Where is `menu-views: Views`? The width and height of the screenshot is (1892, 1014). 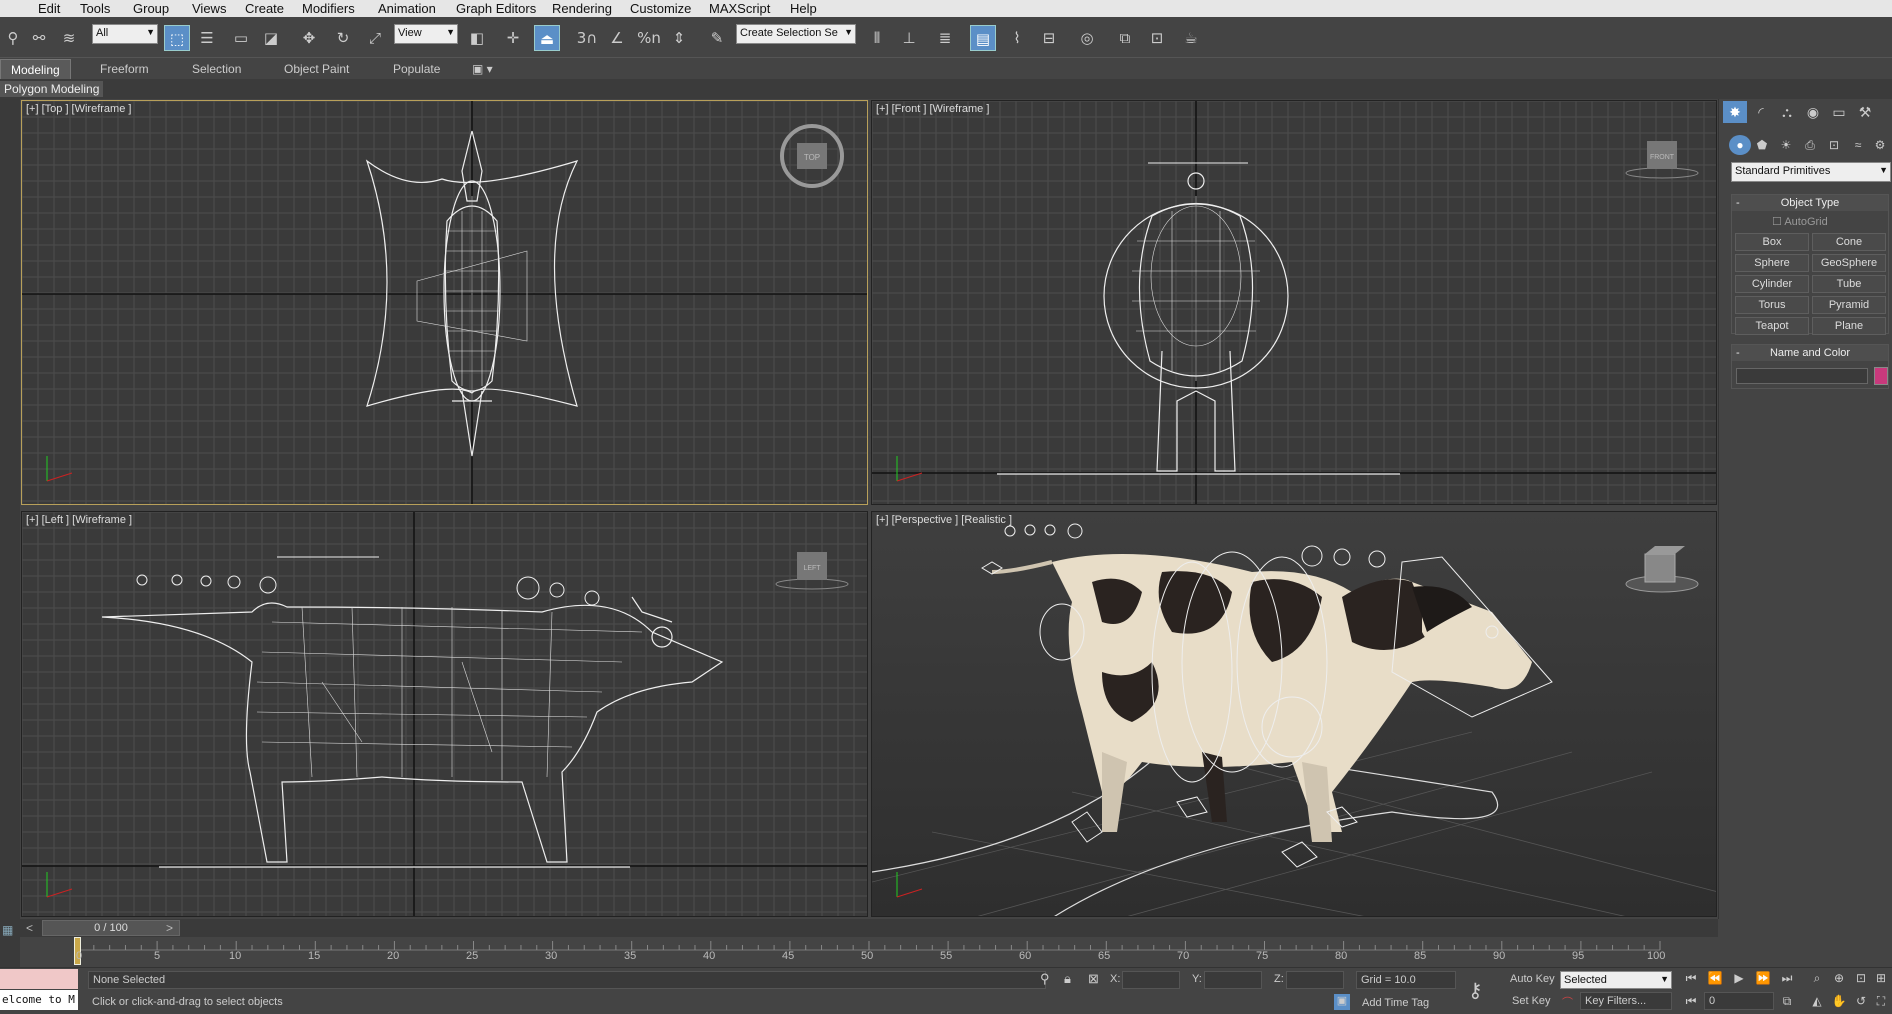
menu-views: Views is located at coordinates (209, 8).